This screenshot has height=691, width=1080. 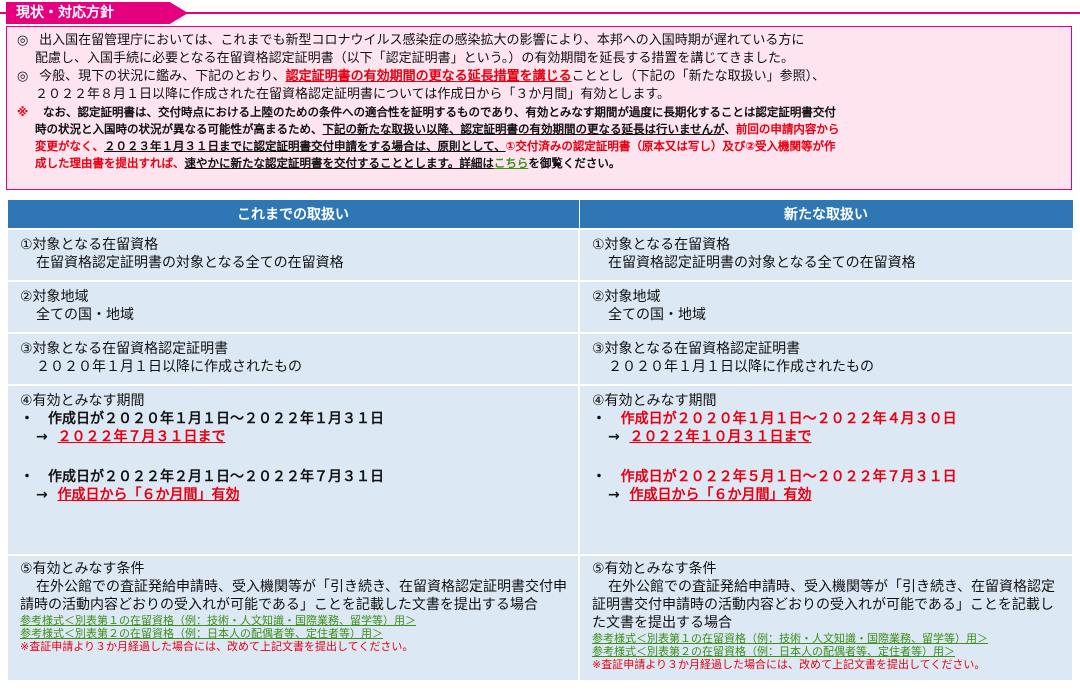 What do you see at coordinates (293, 255) in the screenshot?
I see `old-target-status: ①対象となる在留資格 在留資格認定証明書の対象となる全ての在留資格` at bounding box center [293, 255].